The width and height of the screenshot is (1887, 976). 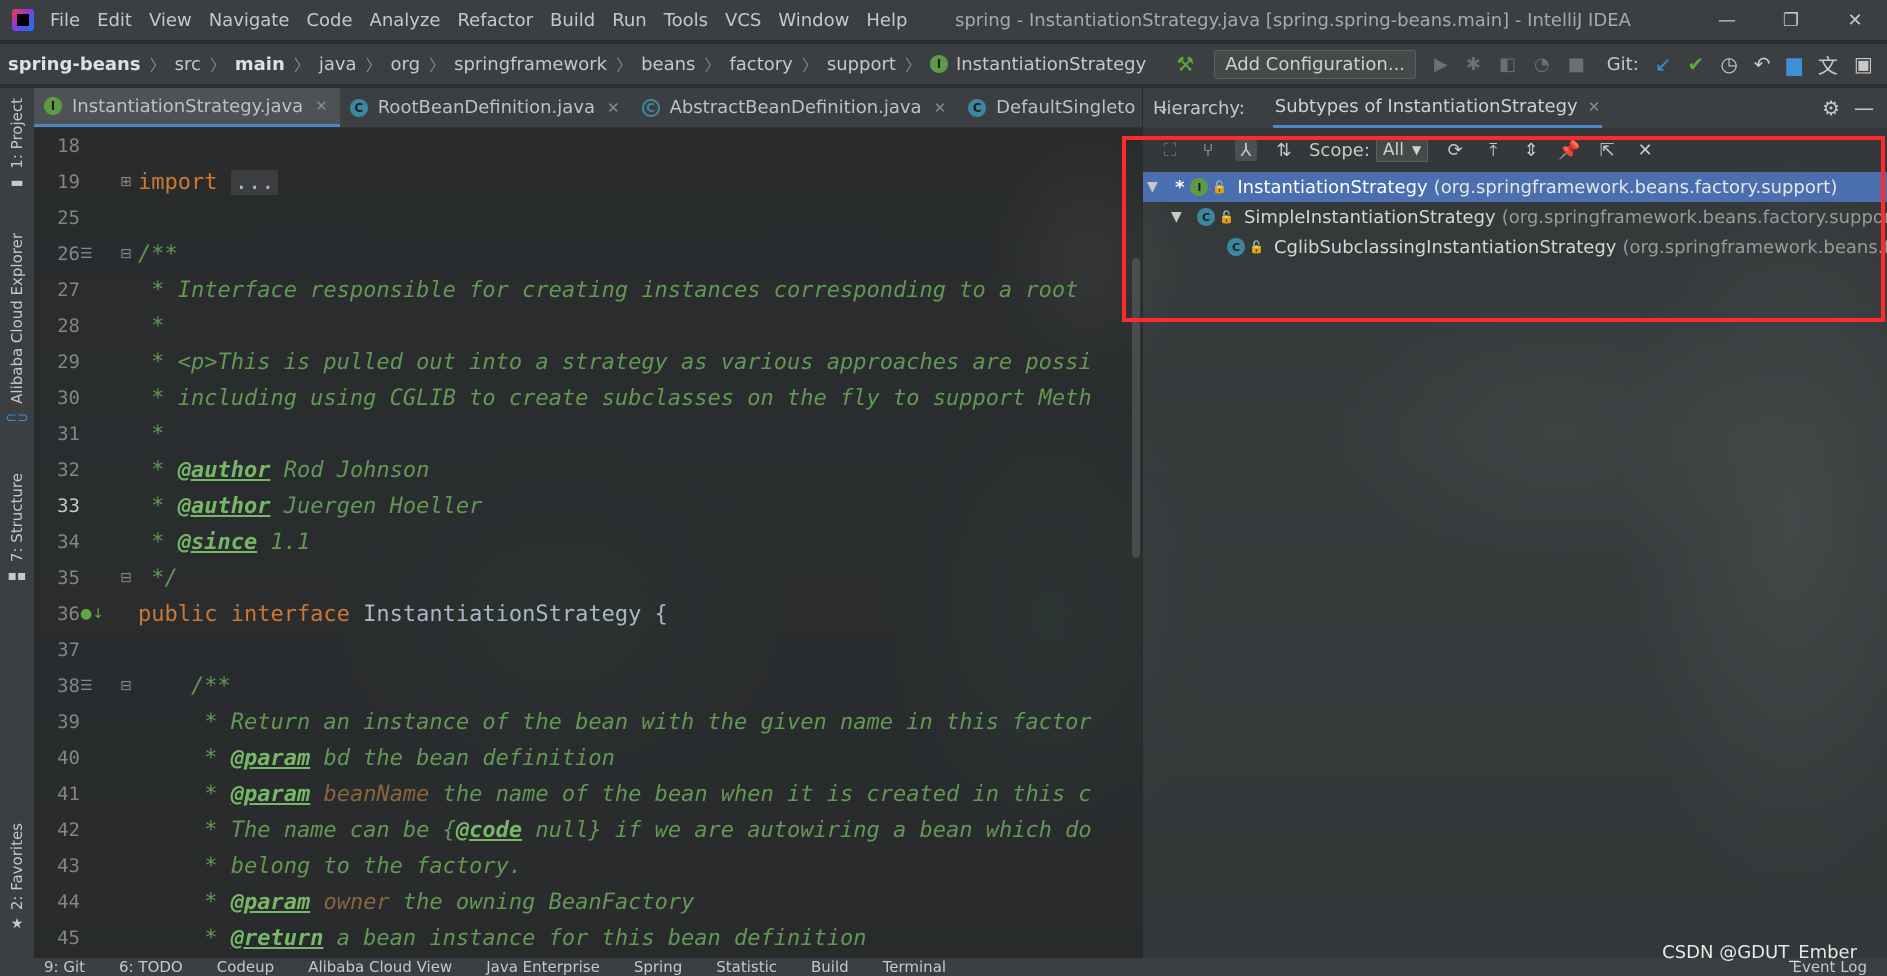 What do you see at coordinates (1663, 64) in the screenshot?
I see `git-update-icon: ↙` at bounding box center [1663, 64].